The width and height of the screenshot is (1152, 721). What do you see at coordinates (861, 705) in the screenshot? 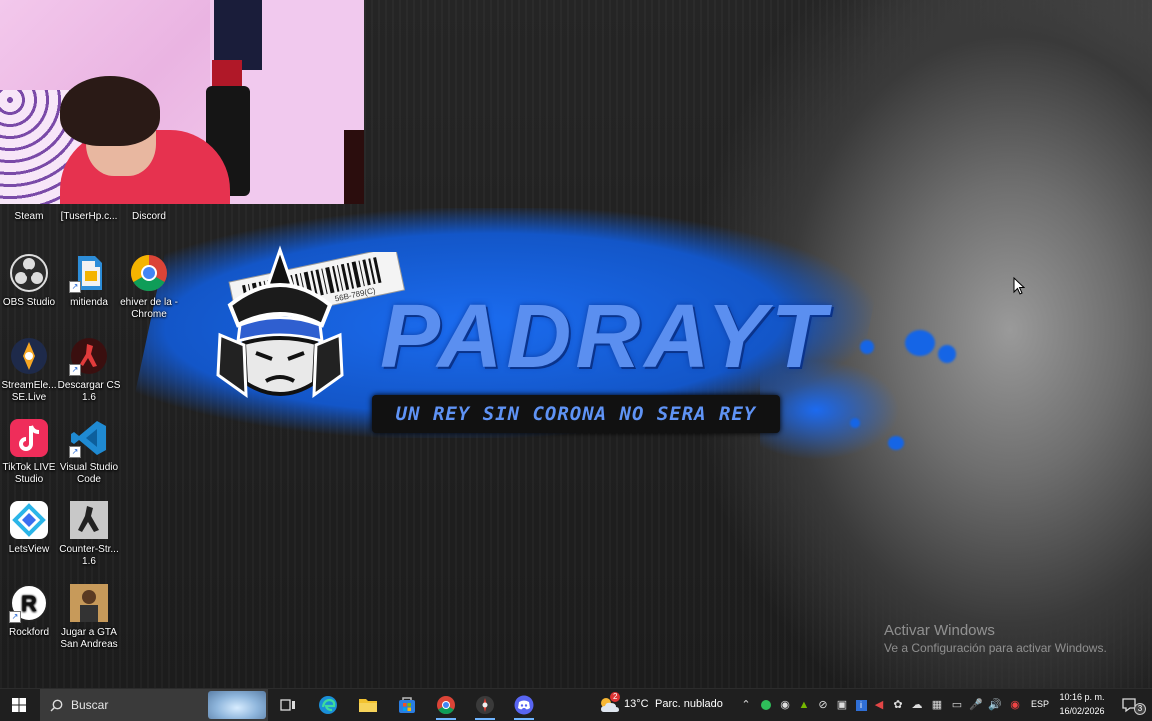
I see `tray-info-icon: i` at bounding box center [861, 705].